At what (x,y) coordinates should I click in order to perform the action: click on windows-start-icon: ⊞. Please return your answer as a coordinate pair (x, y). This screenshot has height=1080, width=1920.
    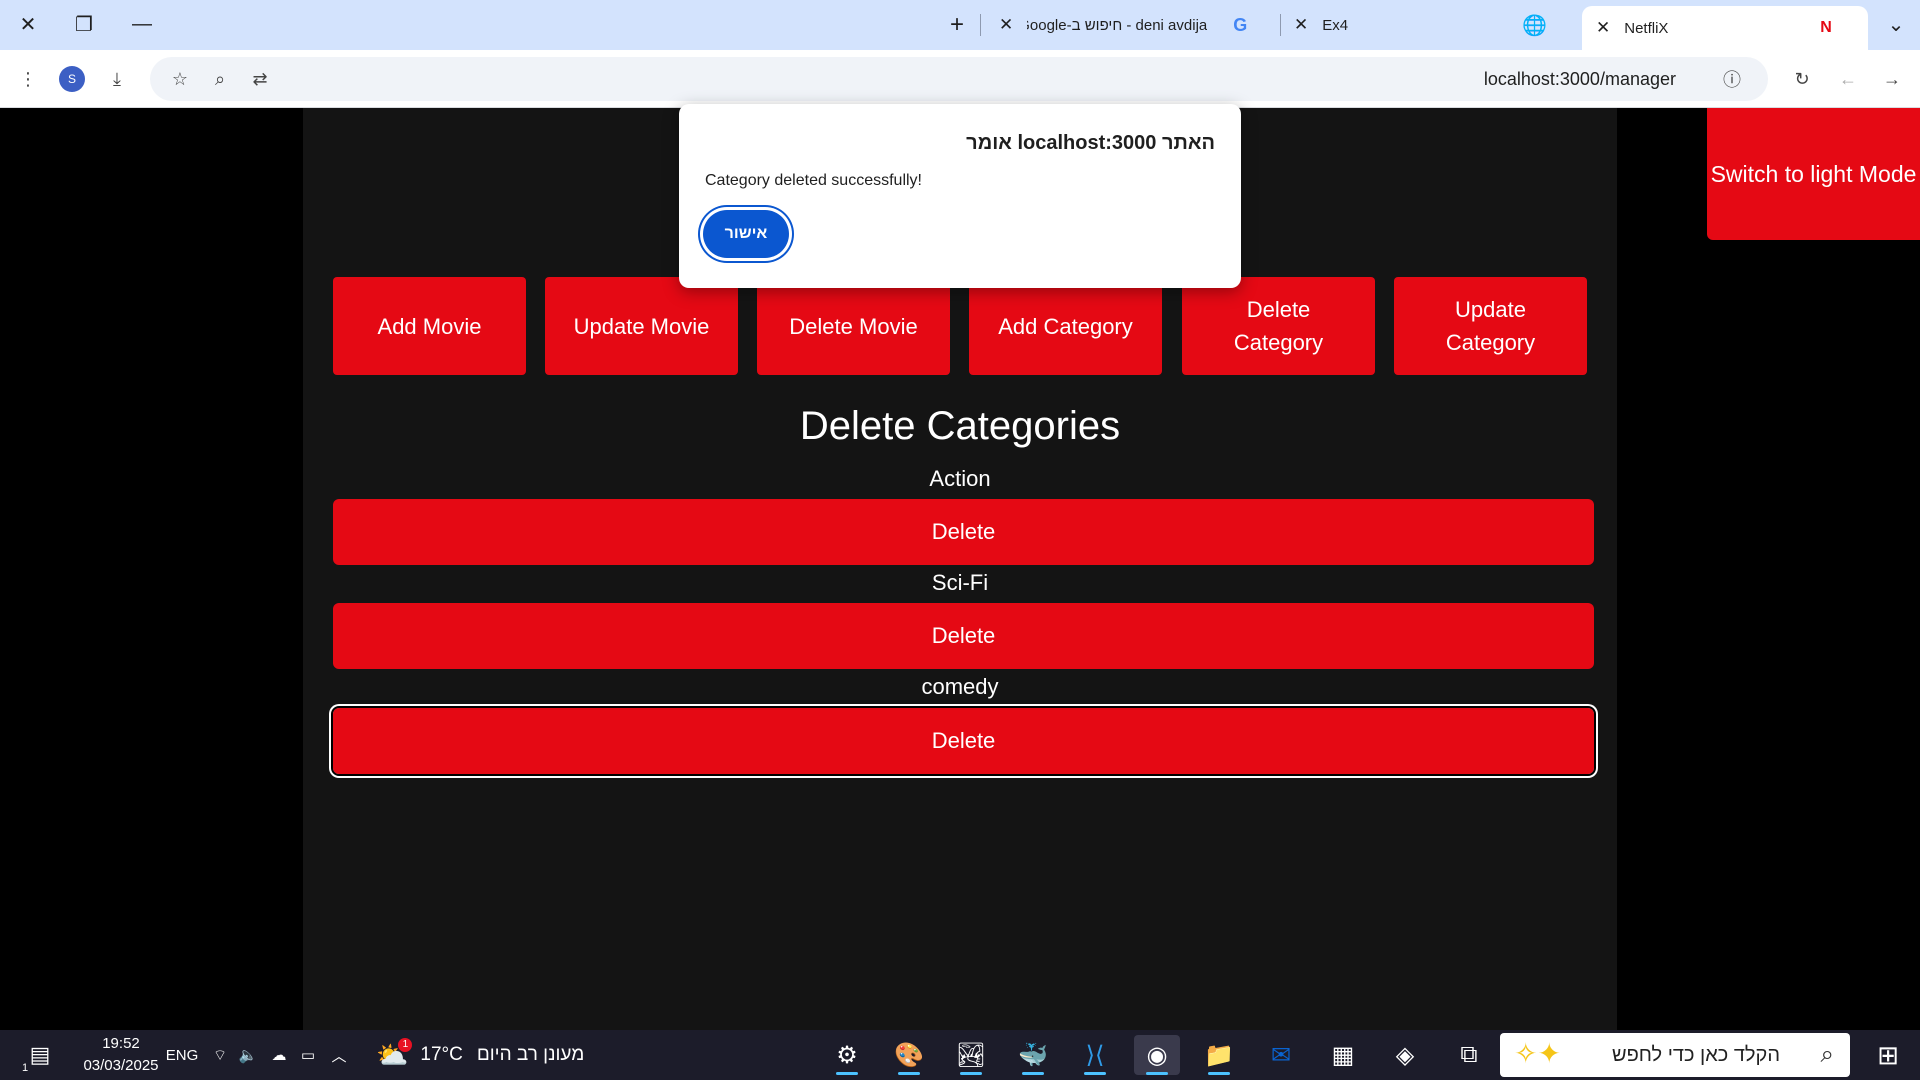
    Looking at the image, I should click on (1888, 1055).